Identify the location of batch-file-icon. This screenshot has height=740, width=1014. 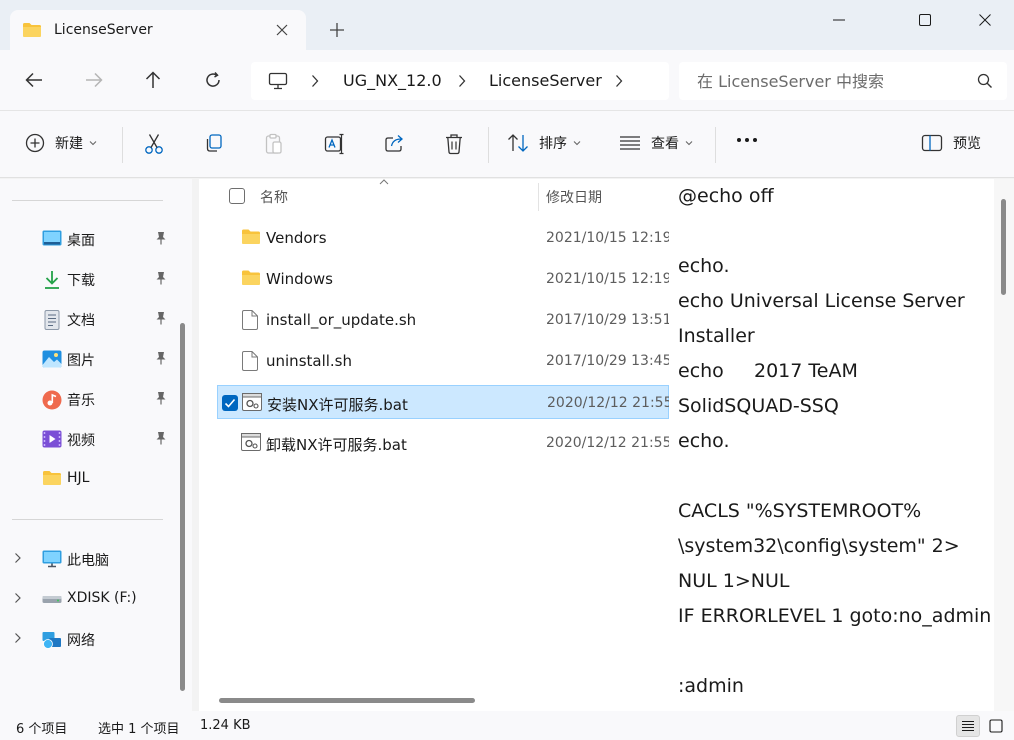
(251, 442).